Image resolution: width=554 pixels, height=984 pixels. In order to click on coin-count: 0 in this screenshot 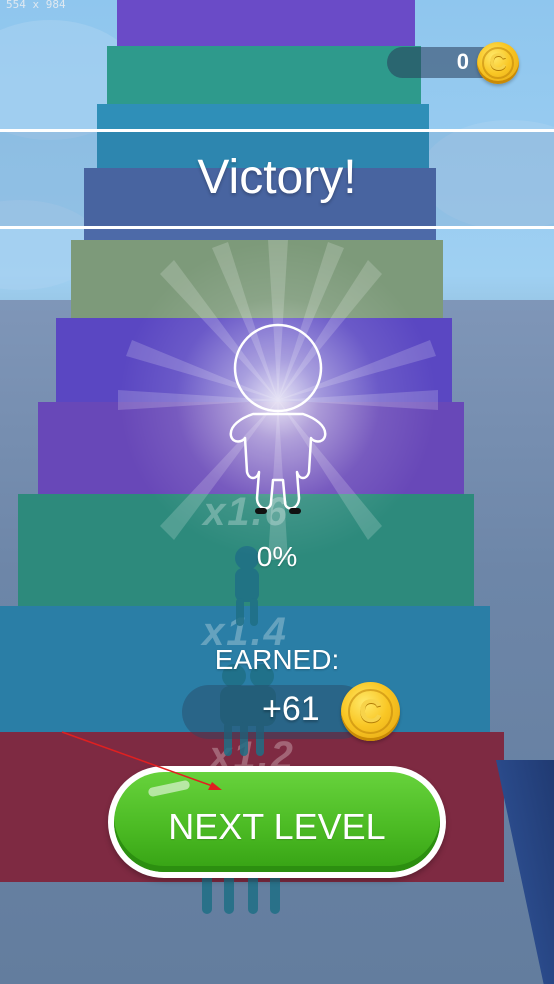, I will do `click(462, 61)`.